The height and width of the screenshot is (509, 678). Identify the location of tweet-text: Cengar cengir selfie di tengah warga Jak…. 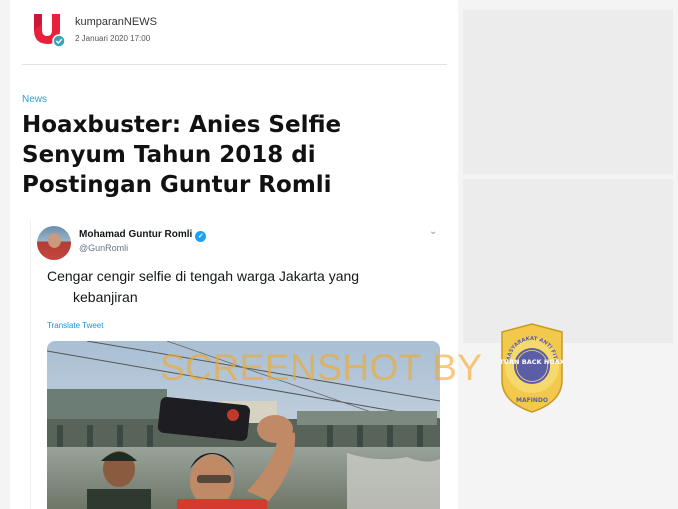
(237, 287).